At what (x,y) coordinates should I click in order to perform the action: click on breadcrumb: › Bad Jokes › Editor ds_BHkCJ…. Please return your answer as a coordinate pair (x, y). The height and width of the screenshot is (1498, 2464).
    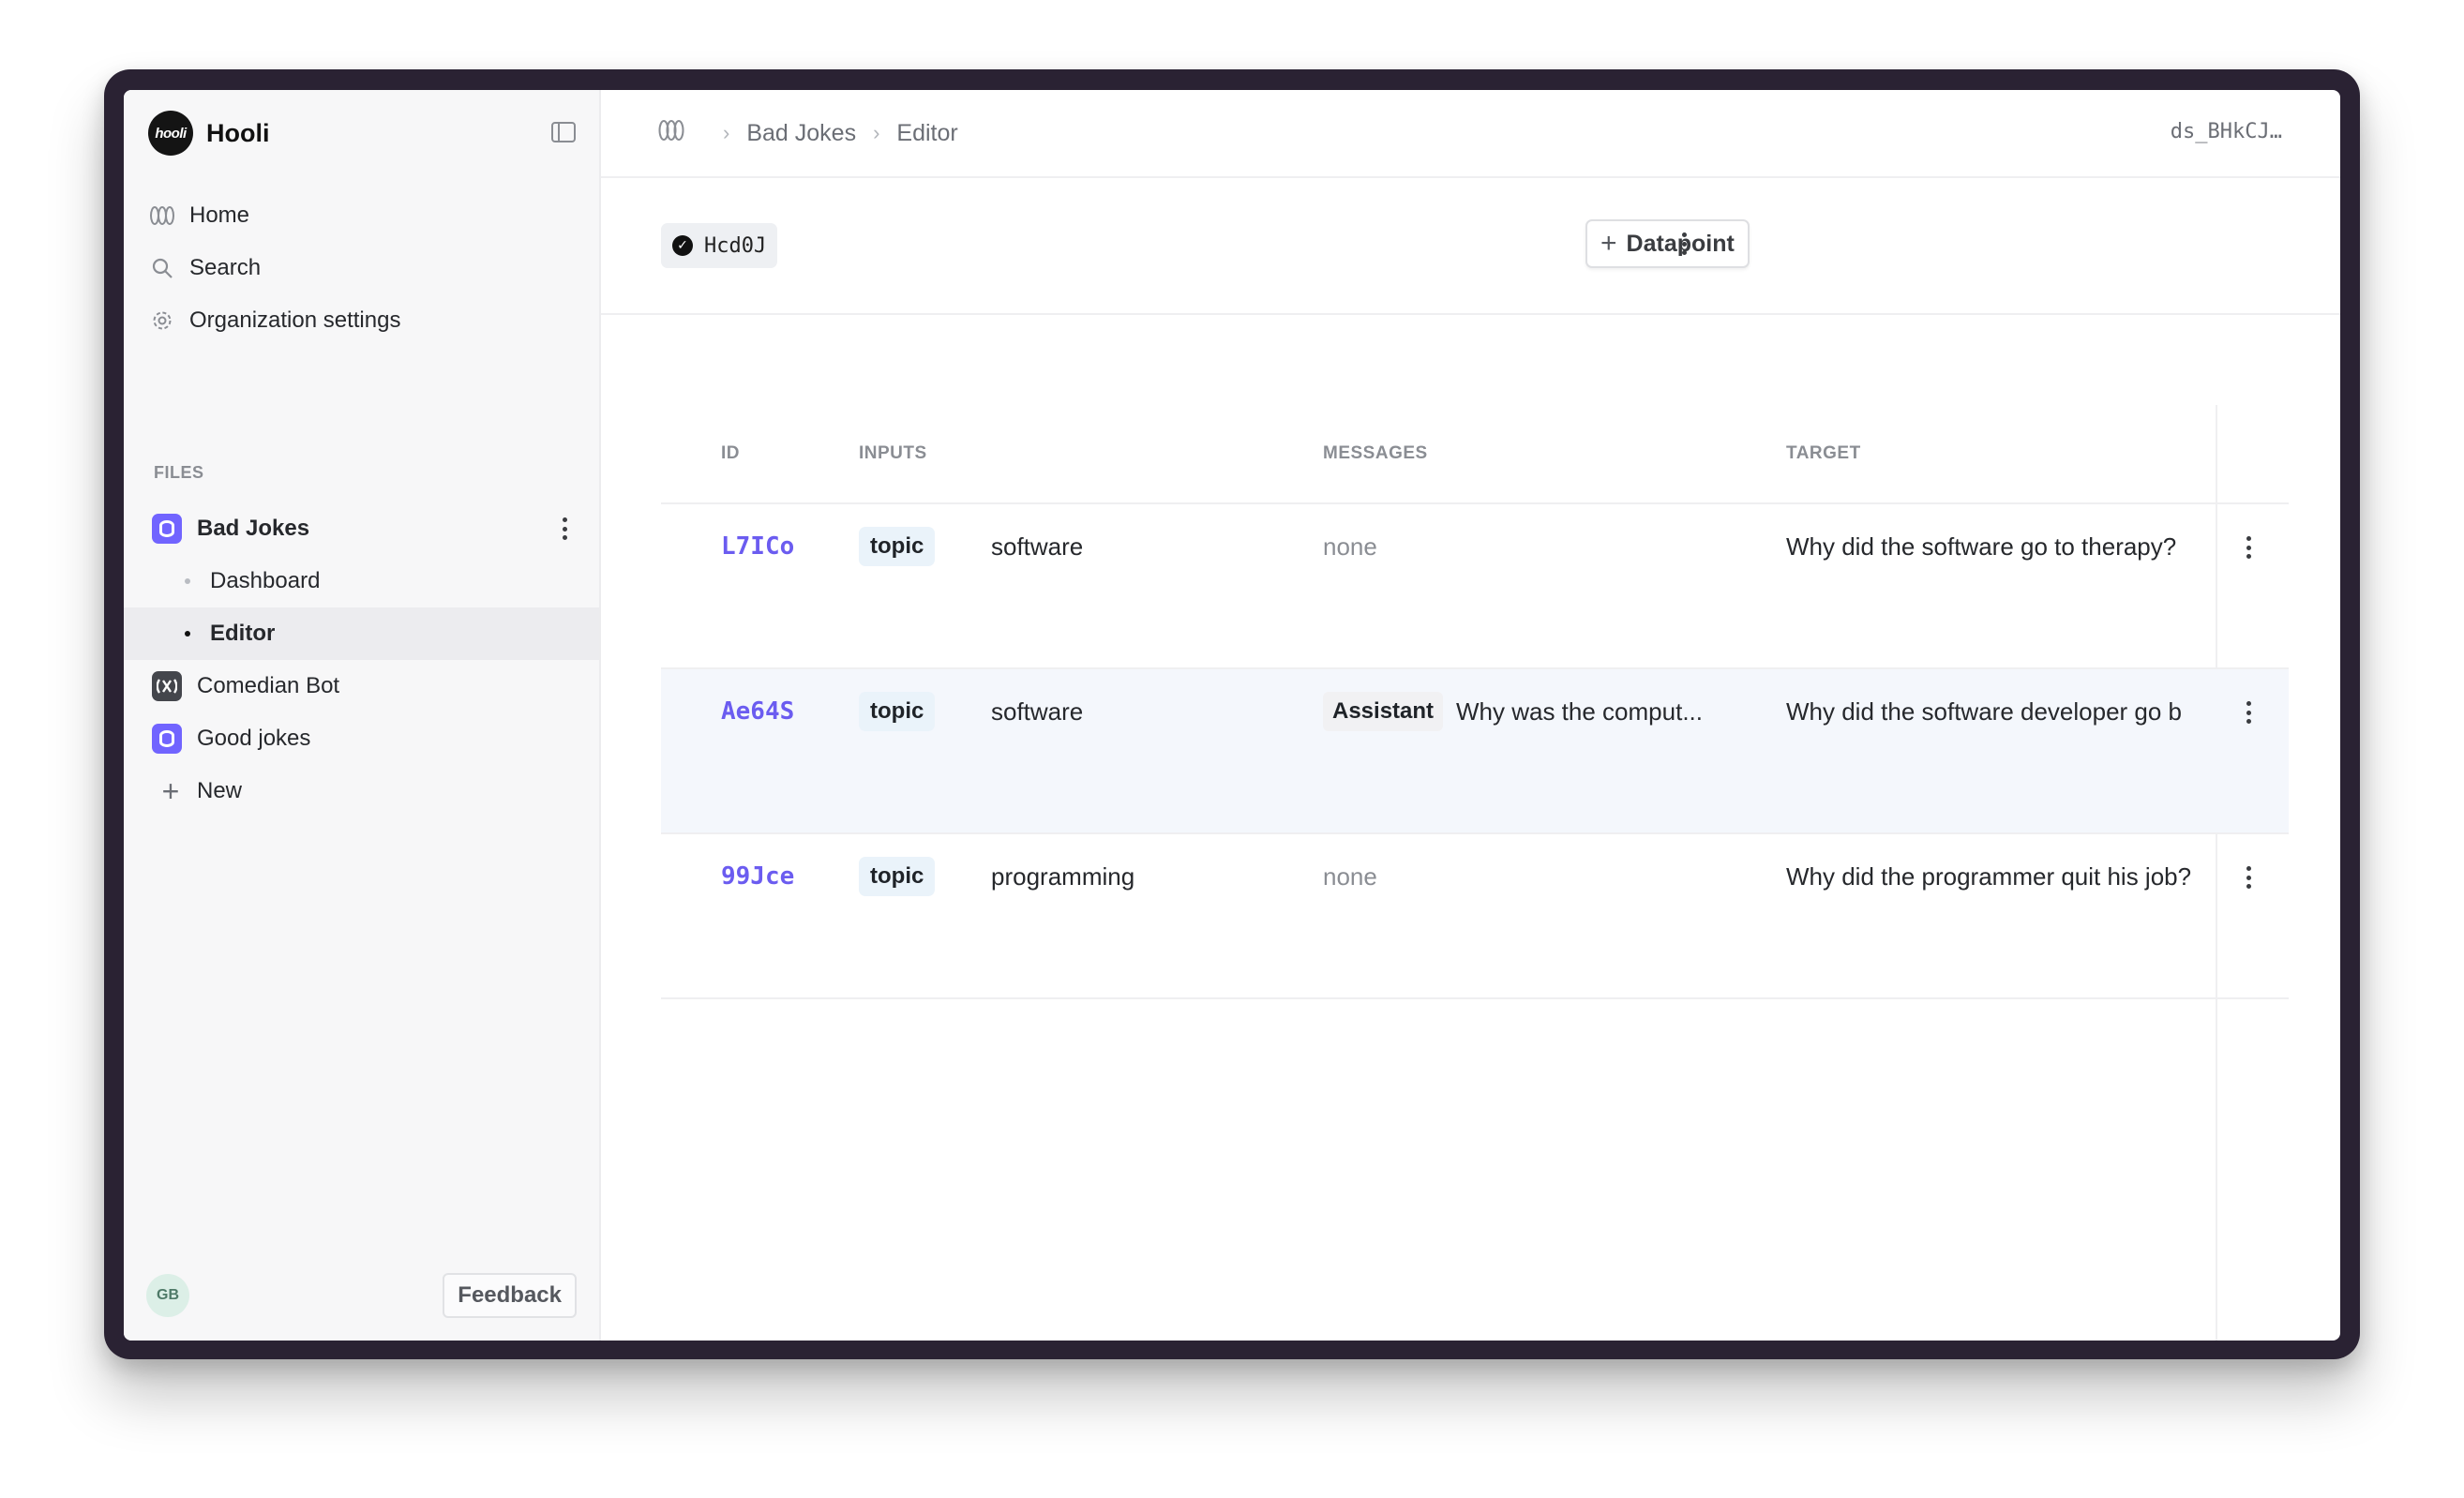
    Looking at the image, I should click on (1470, 134).